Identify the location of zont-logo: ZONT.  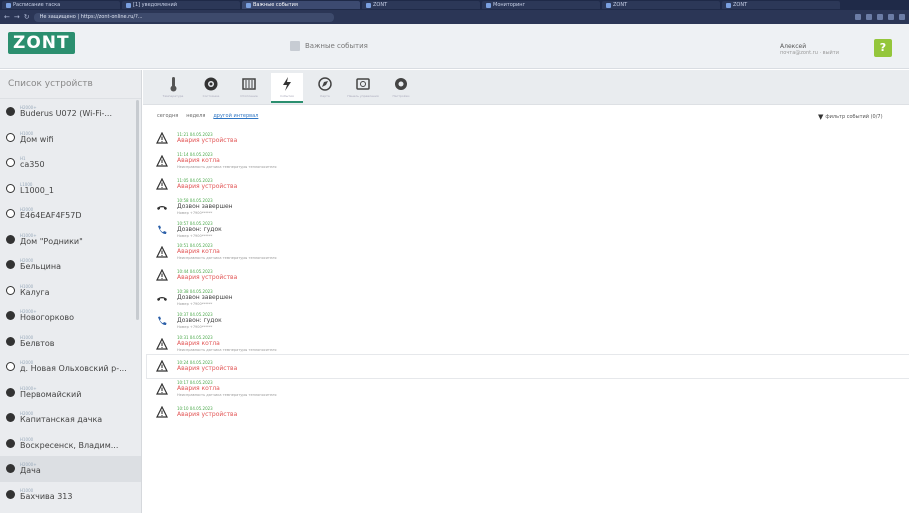
(41, 43).